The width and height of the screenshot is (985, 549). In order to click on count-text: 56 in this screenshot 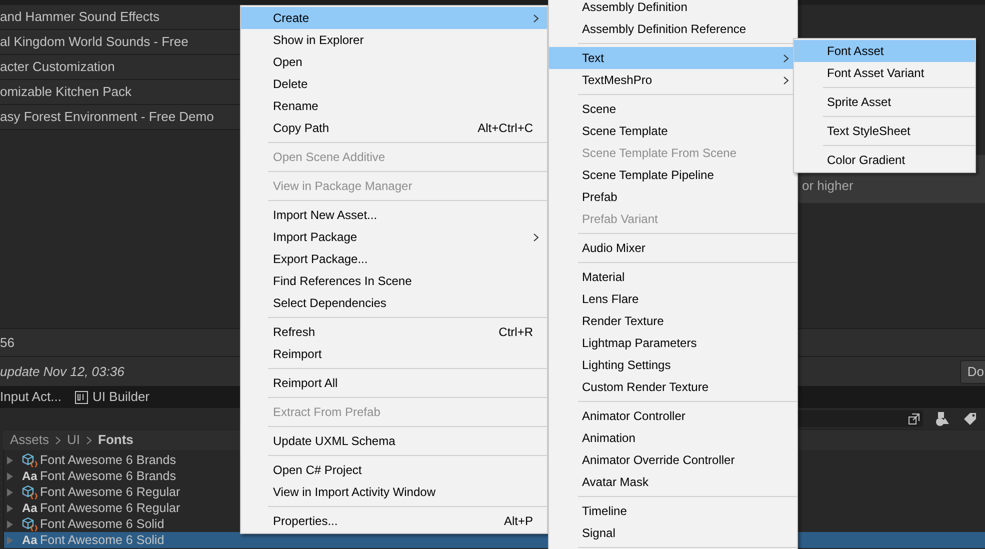, I will do `click(7, 343)`.